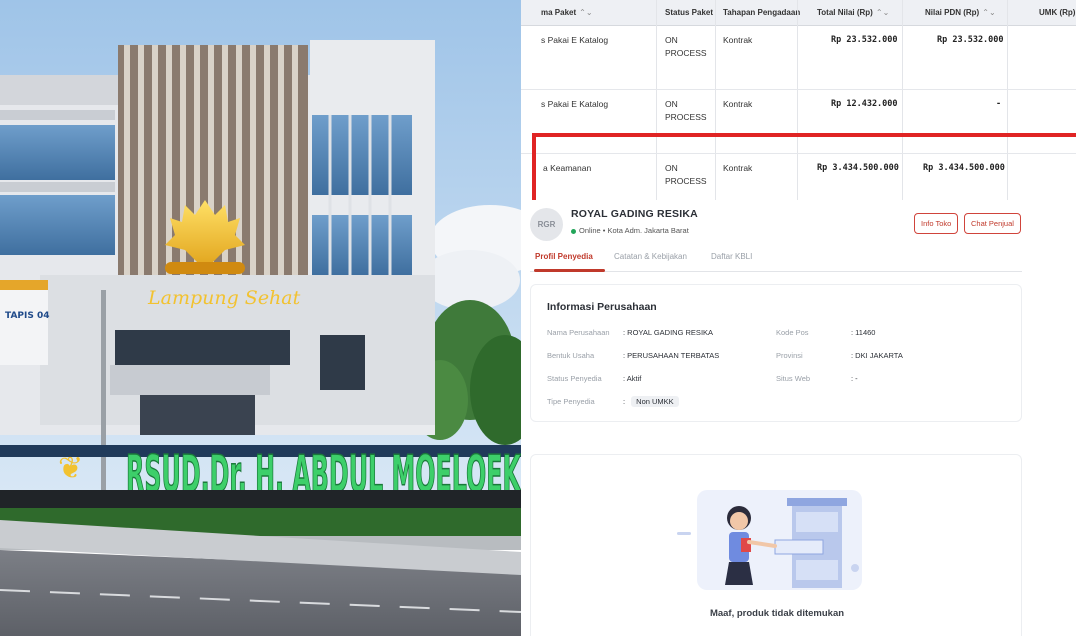  I want to click on active-tab-indicator, so click(569, 270).